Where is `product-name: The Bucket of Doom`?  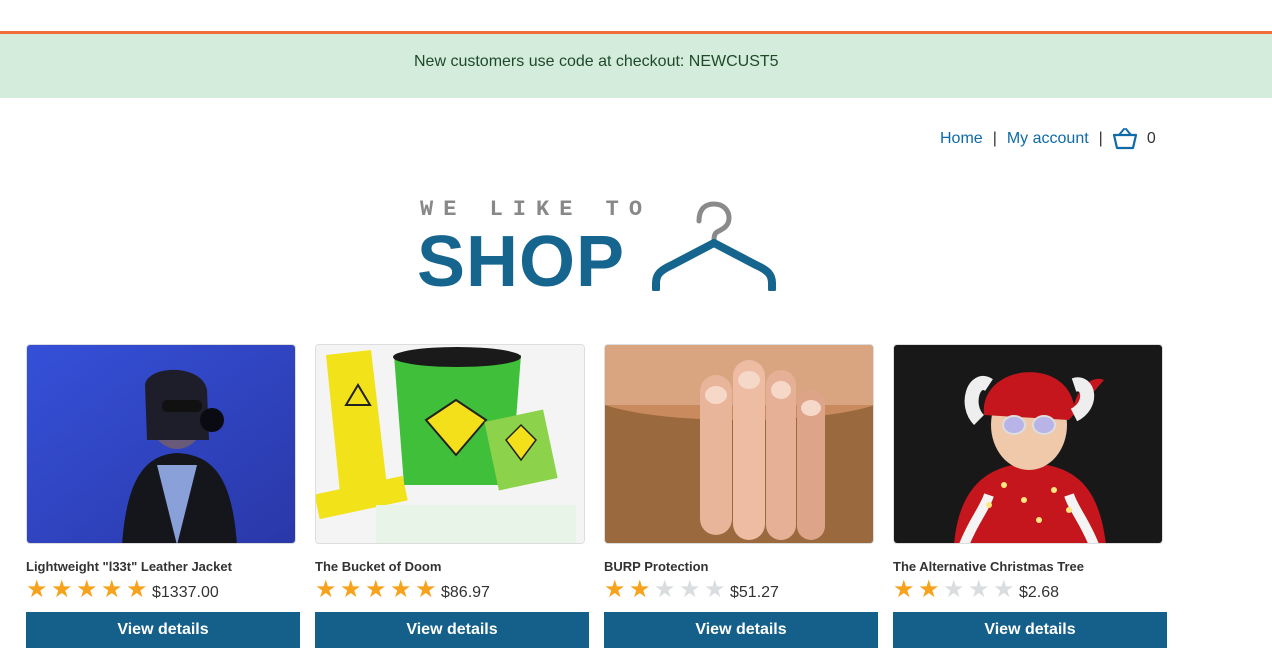 product-name: The Bucket of Doom is located at coordinates (378, 566).